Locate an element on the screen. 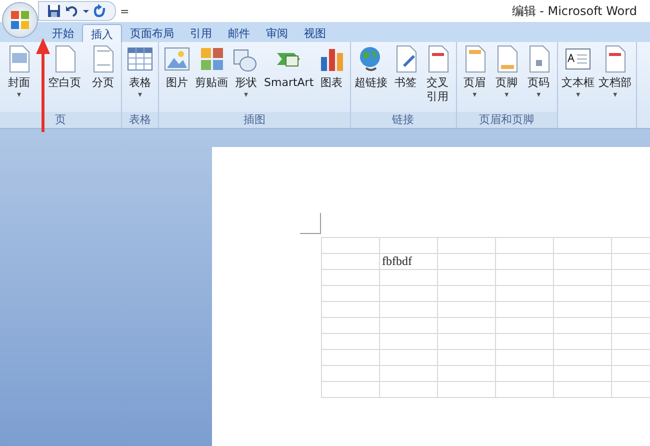  margin-corner-mark is located at coordinates (310, 223).